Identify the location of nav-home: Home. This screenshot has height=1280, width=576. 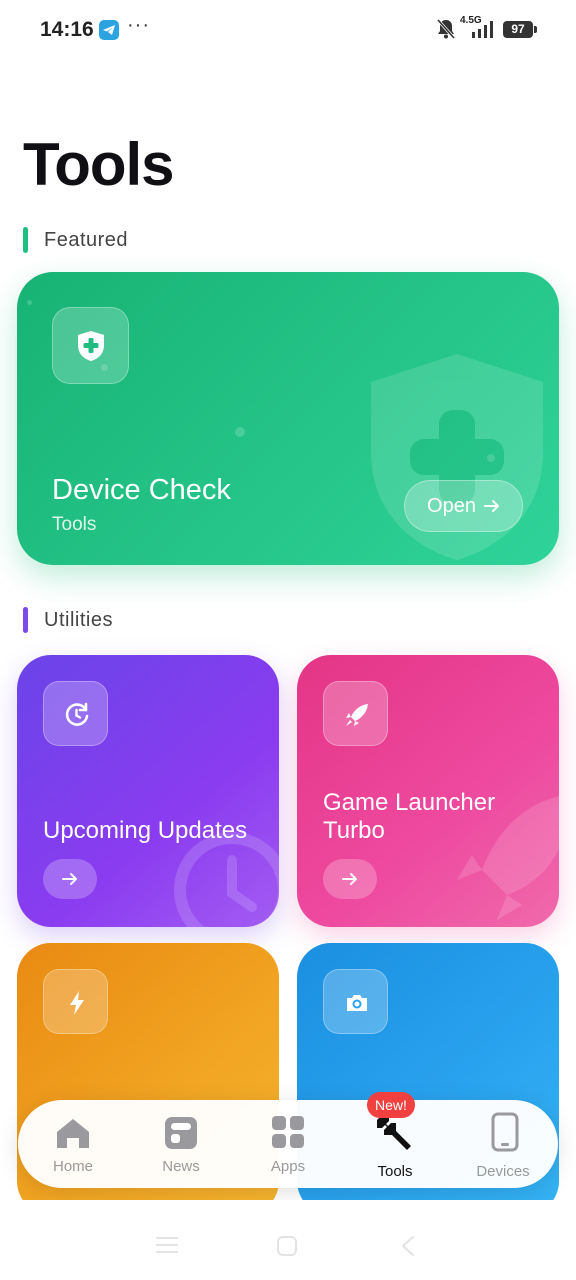
(73, 1144).